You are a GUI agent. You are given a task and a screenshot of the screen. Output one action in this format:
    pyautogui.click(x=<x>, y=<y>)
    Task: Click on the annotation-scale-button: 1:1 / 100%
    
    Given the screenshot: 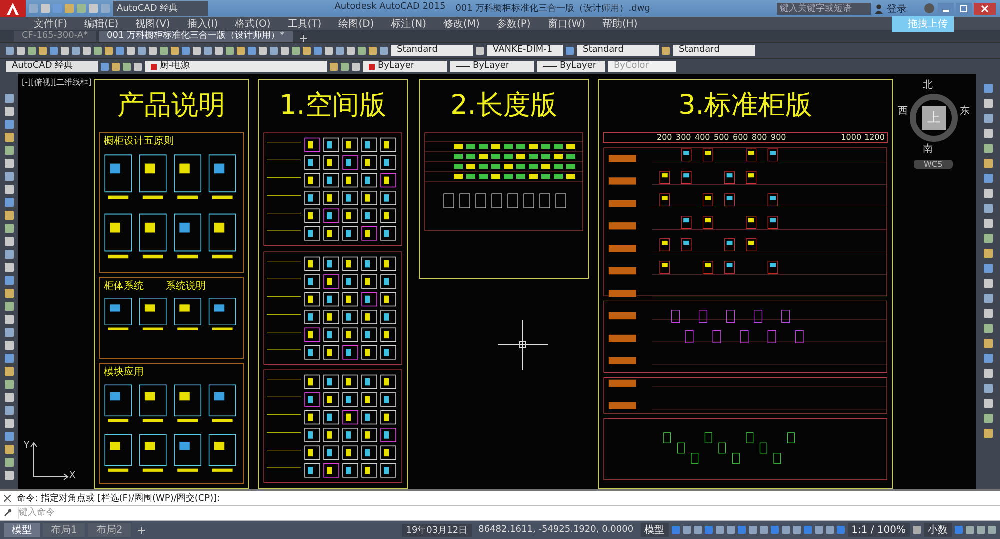 What is the action you would take?
    pyautogui.click(x=879, y=530)
    